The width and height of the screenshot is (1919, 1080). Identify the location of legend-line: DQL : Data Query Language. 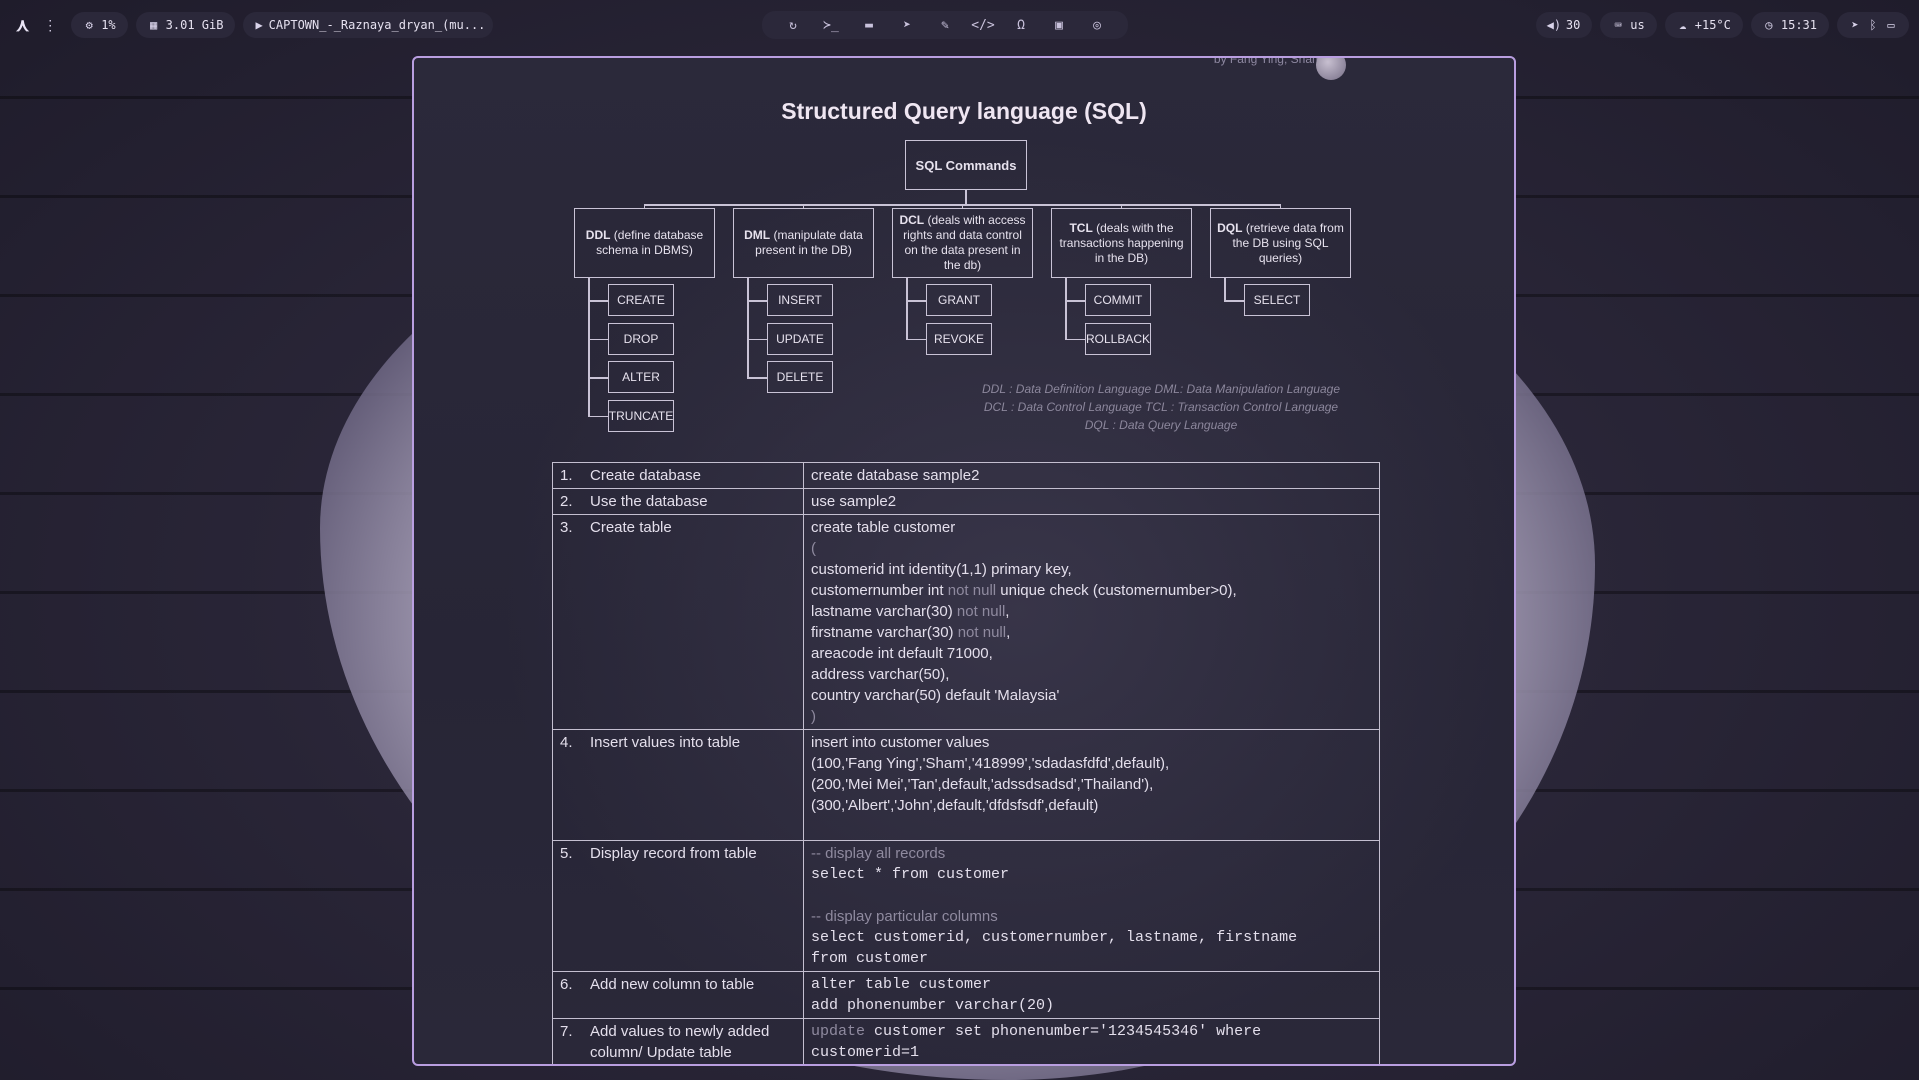
(1161, 425).